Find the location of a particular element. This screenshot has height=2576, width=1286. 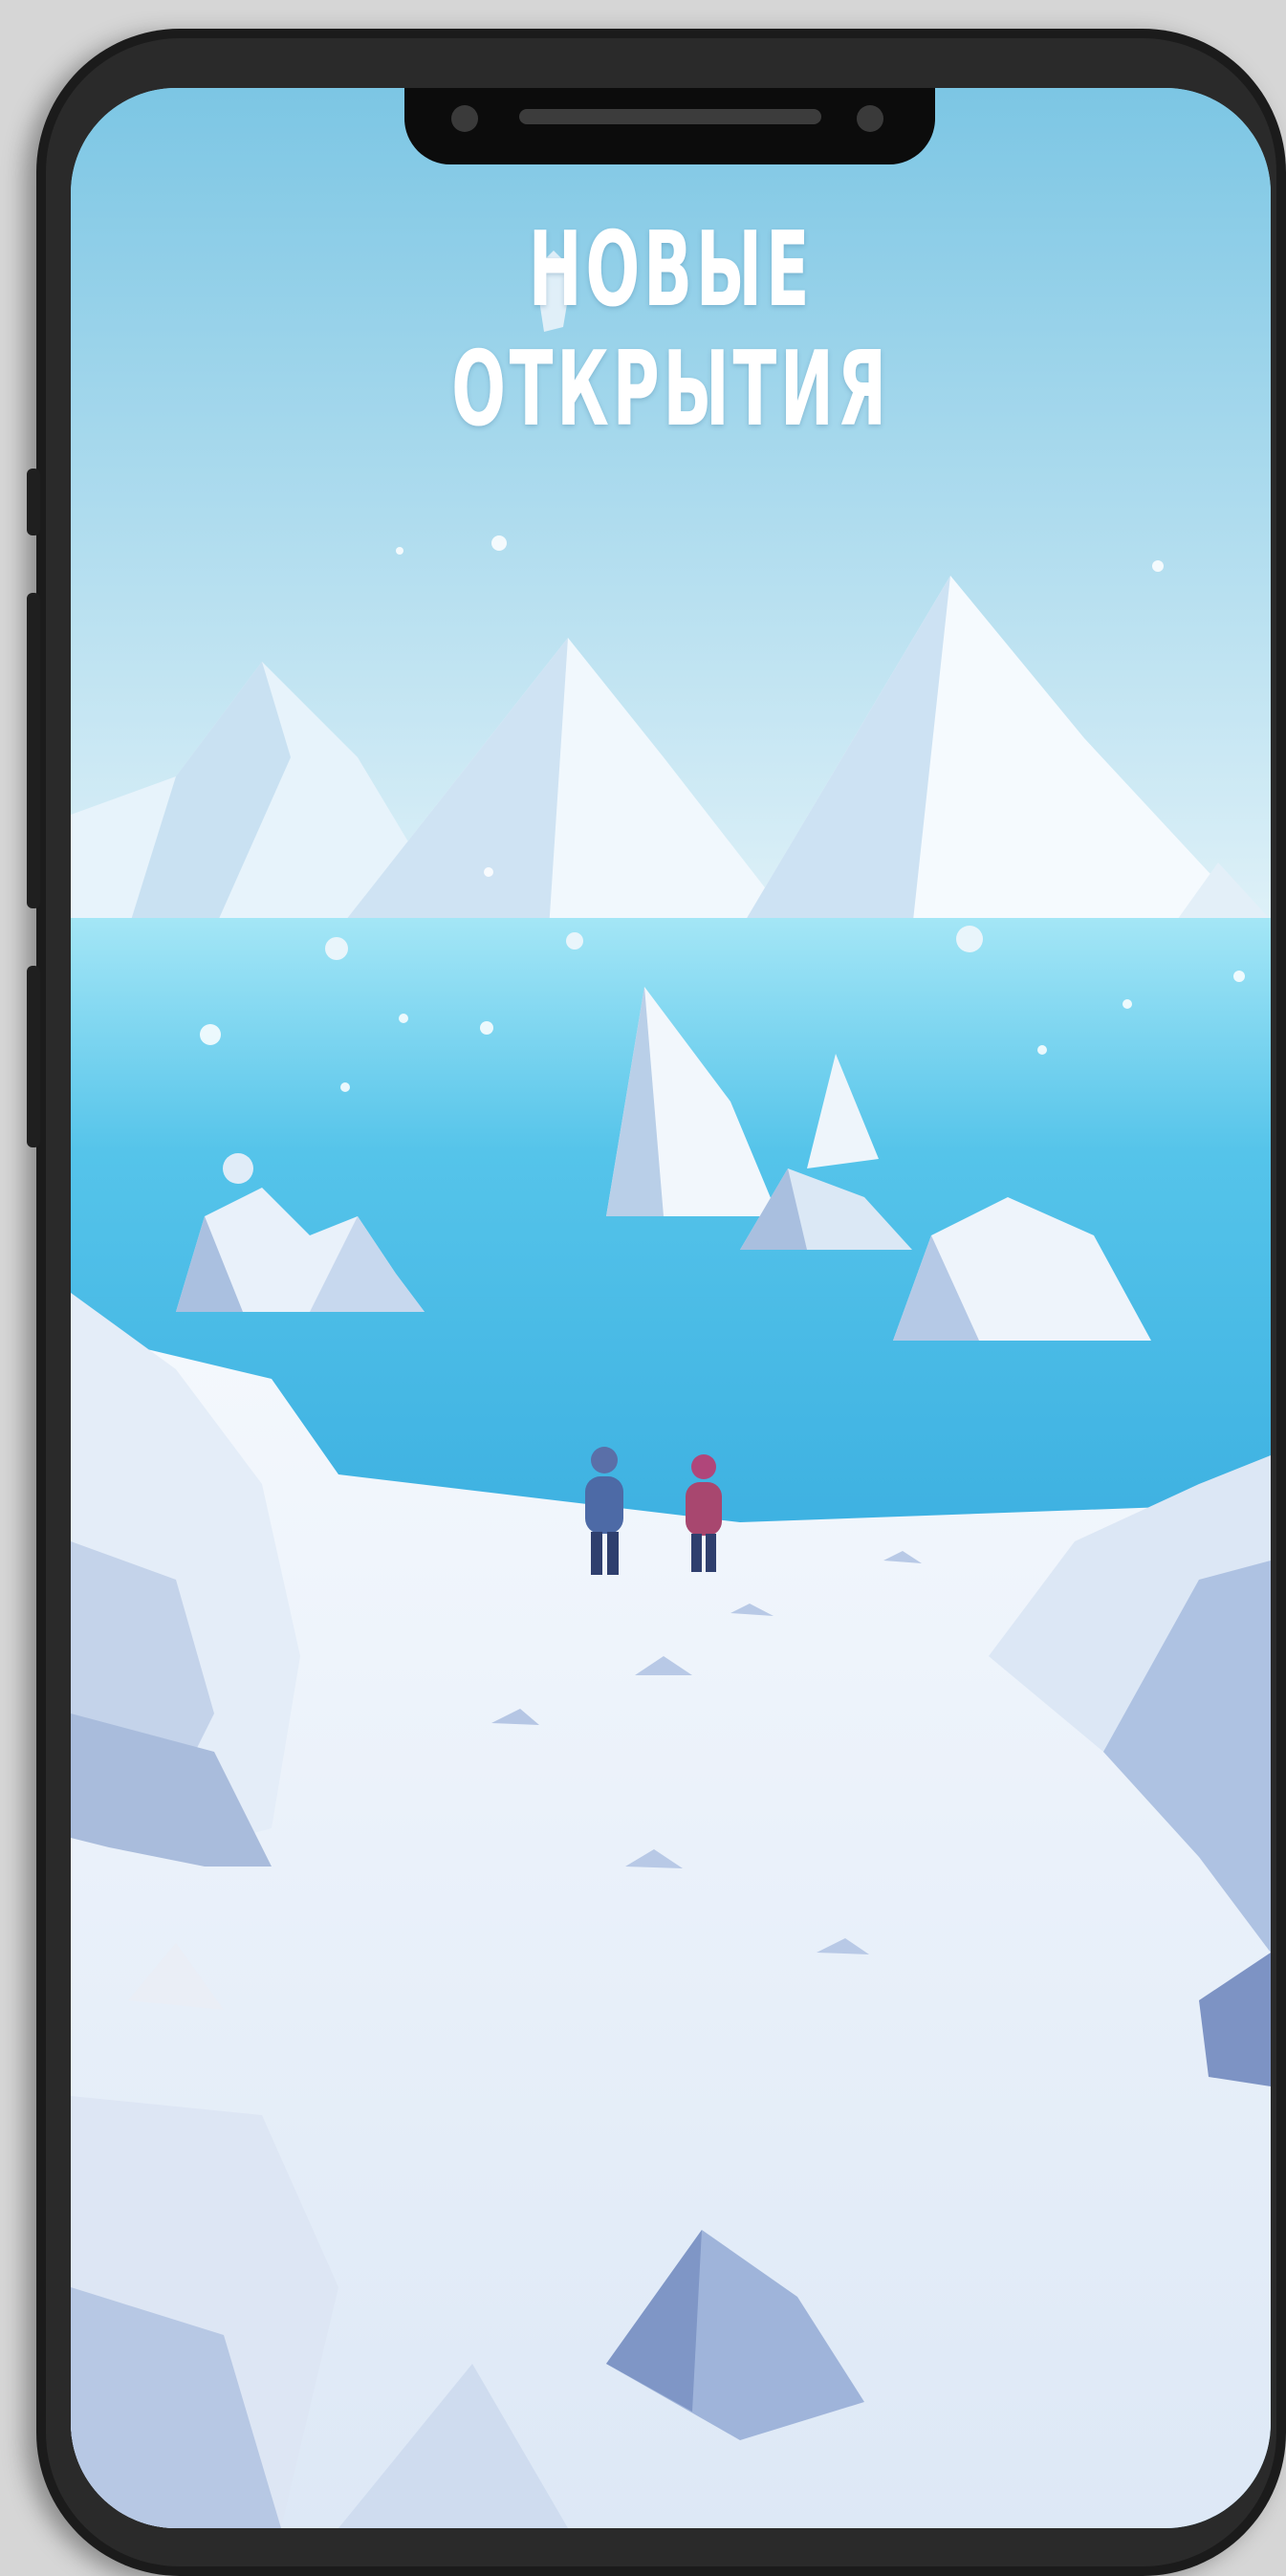

side-button-upper is located at coordinates (33, 502).